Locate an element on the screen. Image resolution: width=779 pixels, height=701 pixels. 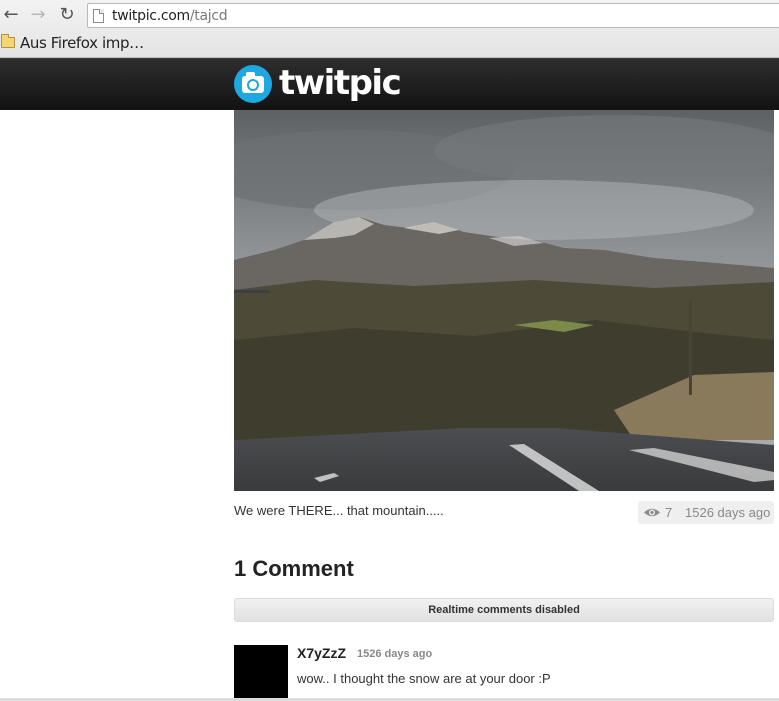
realtime-comments-notice: Realtime comments disabled is located at coordinates (504, 610).